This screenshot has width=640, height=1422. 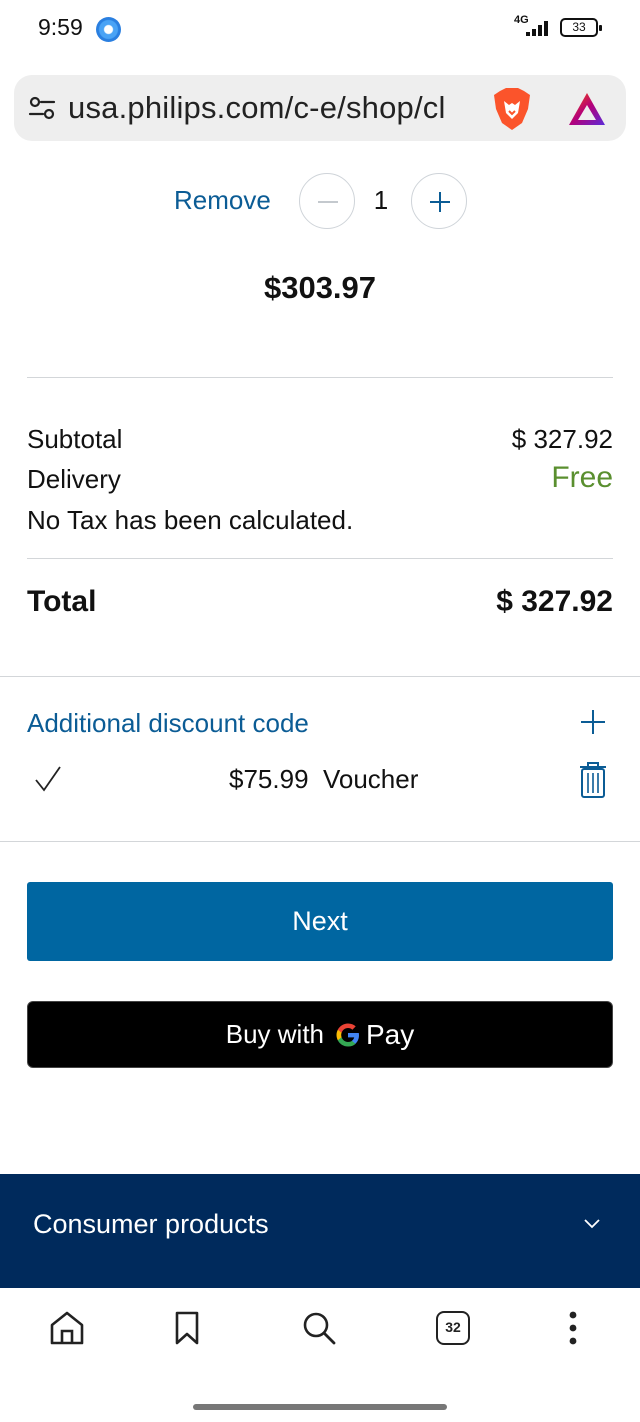 What do you see at coordinates (381, 200) in the screenshot?
I see `quantity-value: 1` at bounding box center [381, 200].